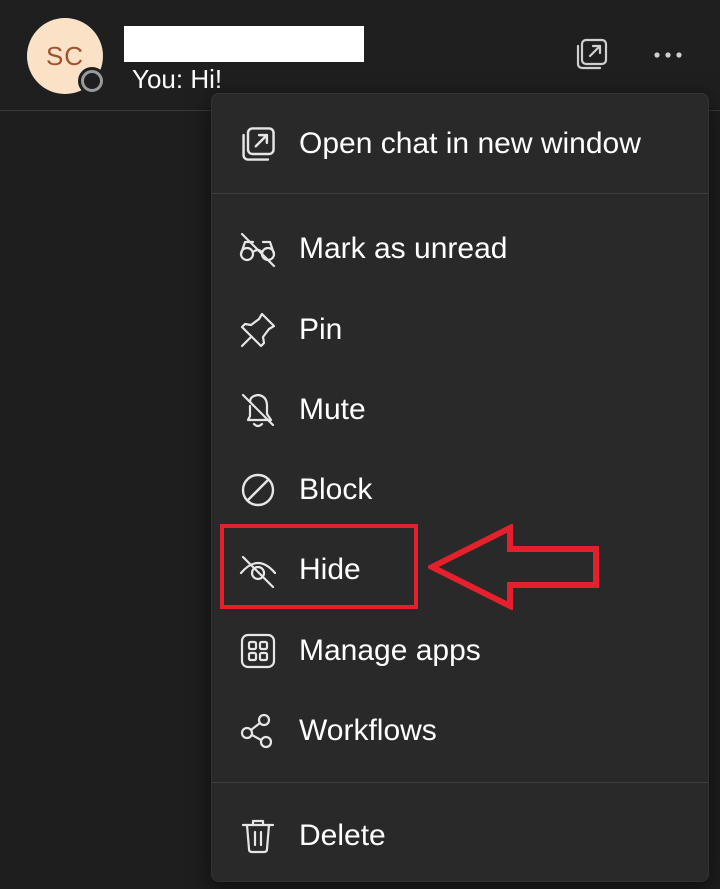  I want to click on more-options-button, so click(668, 54).